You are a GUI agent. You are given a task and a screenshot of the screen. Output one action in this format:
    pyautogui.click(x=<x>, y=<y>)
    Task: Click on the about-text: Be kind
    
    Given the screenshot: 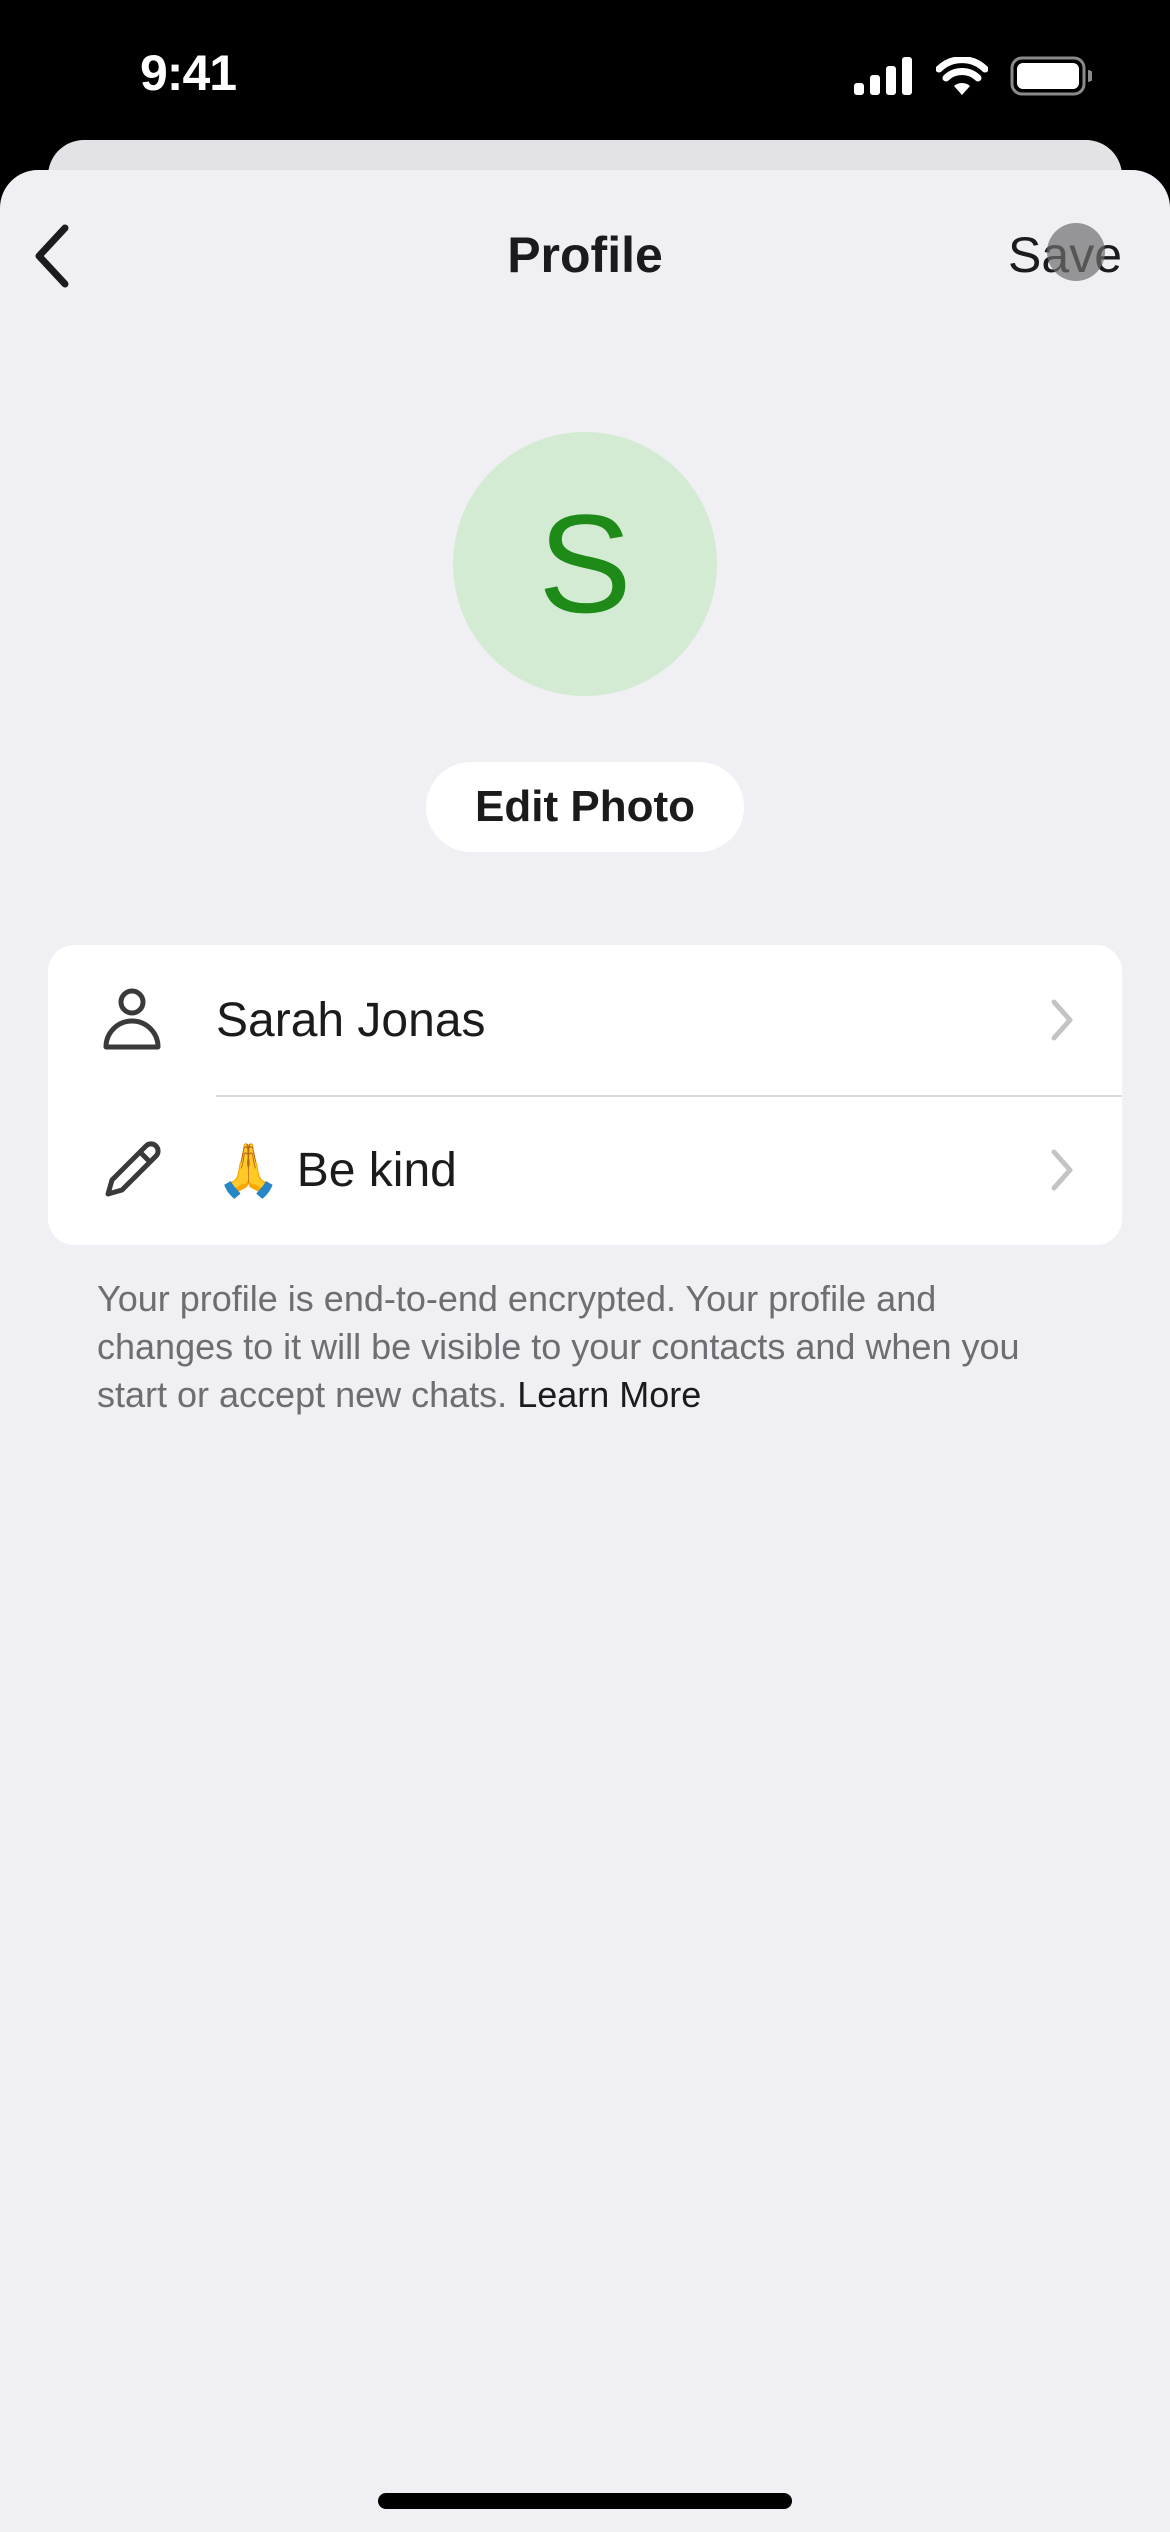 What is the action you would take?
    pyautogui.click(x=376, y=1170)
    